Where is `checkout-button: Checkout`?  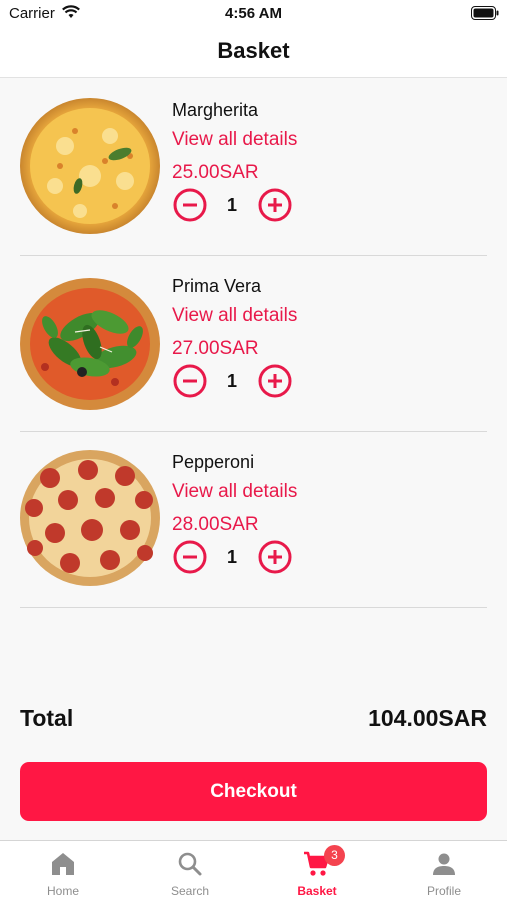
checkout-button: Checkout is located at coordinates (253, 791).